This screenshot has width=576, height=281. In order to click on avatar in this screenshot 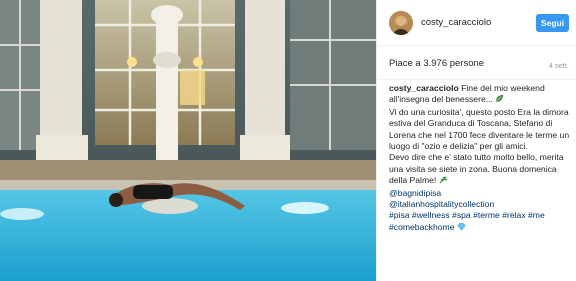, I will do `click(401, 23)`.